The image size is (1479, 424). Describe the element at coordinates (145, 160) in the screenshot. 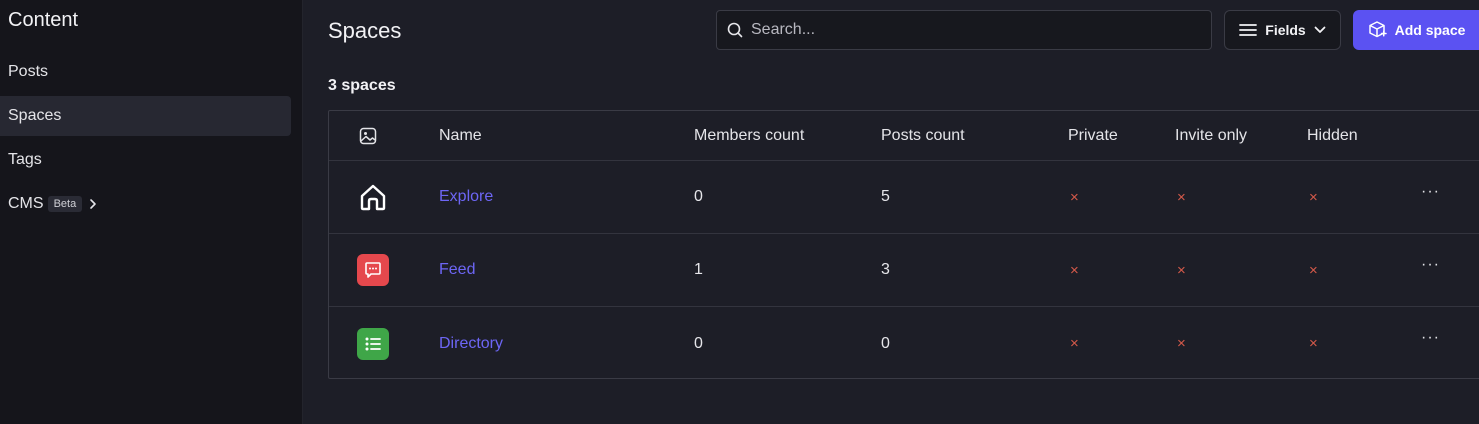

I see `sidebar-item-tags: Tags` at that location.